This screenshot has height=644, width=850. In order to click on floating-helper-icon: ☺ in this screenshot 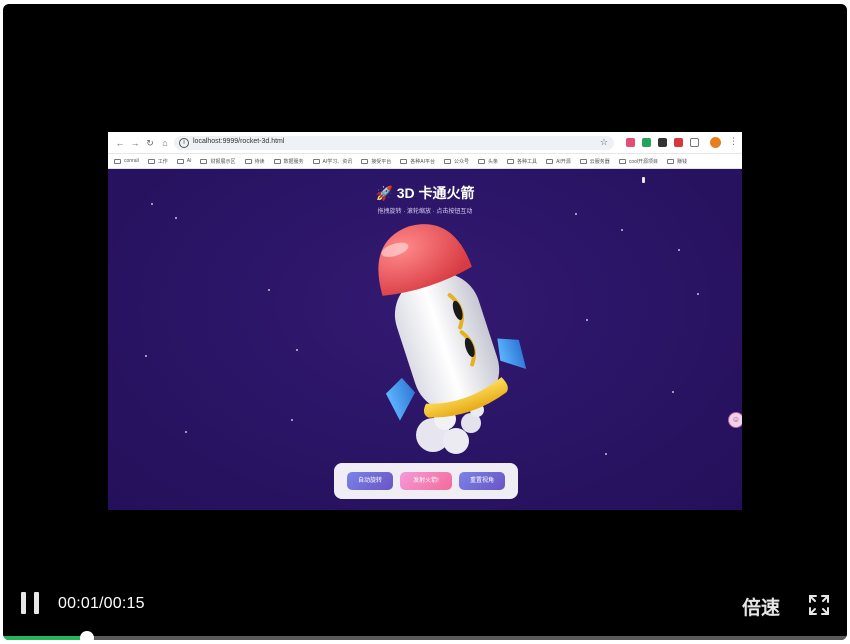, I will do `click(735, 420)`.